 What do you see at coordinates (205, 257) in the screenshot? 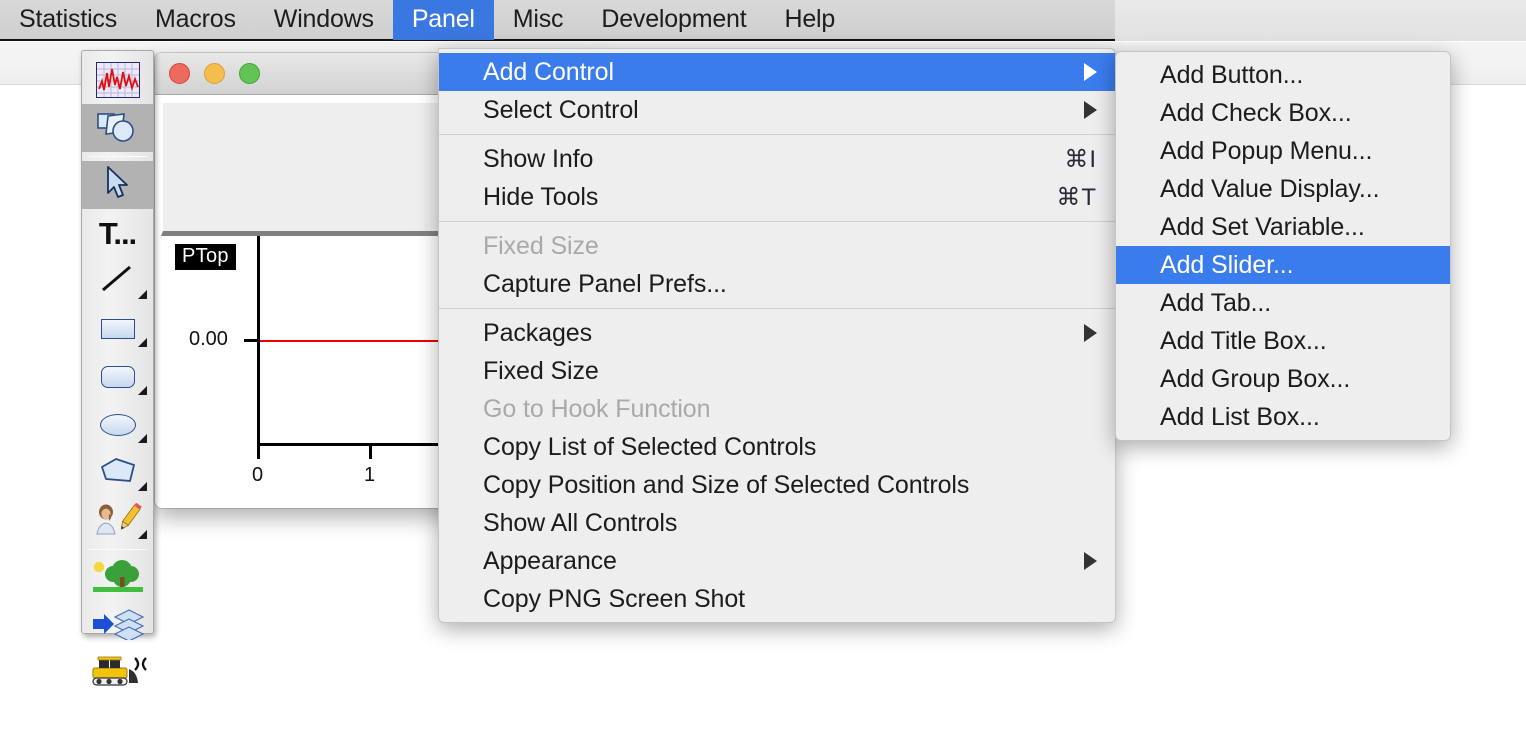
I see `trace-name-tag: PTop` at bounding box center [205, 257].